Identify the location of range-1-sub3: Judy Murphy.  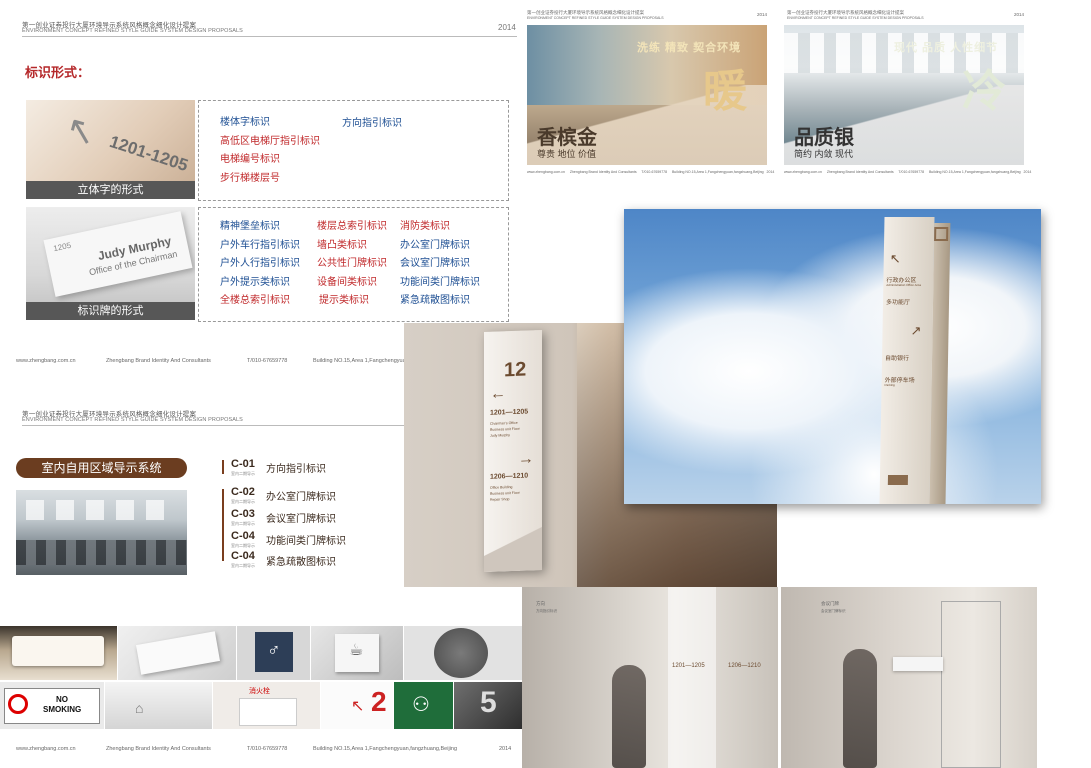
(500, 435).